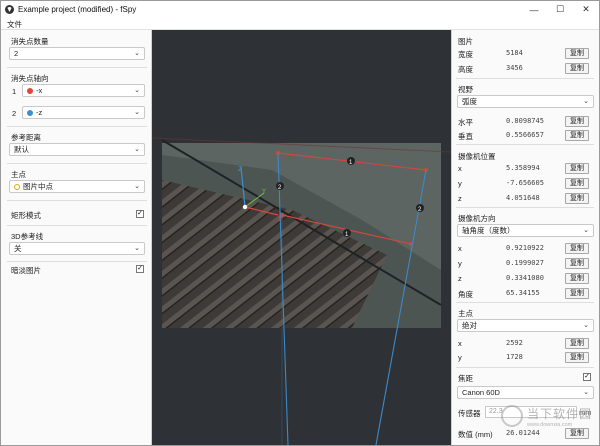  Describe the element at coordinates (469, 413) in the screenshot. I see `sensor-label: 传感器` at that location.